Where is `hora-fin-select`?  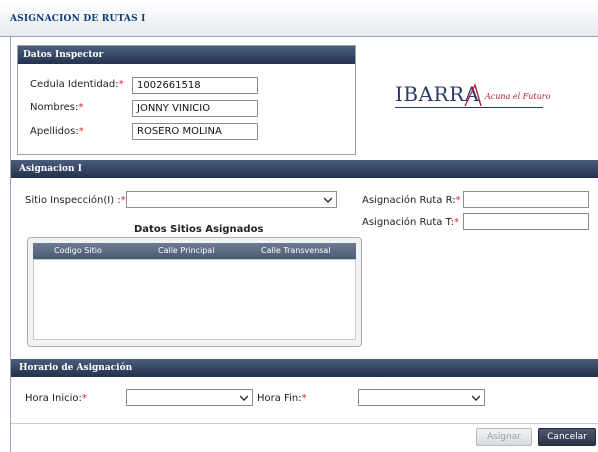
hora-fin-select is located at coordinates (421, 397).